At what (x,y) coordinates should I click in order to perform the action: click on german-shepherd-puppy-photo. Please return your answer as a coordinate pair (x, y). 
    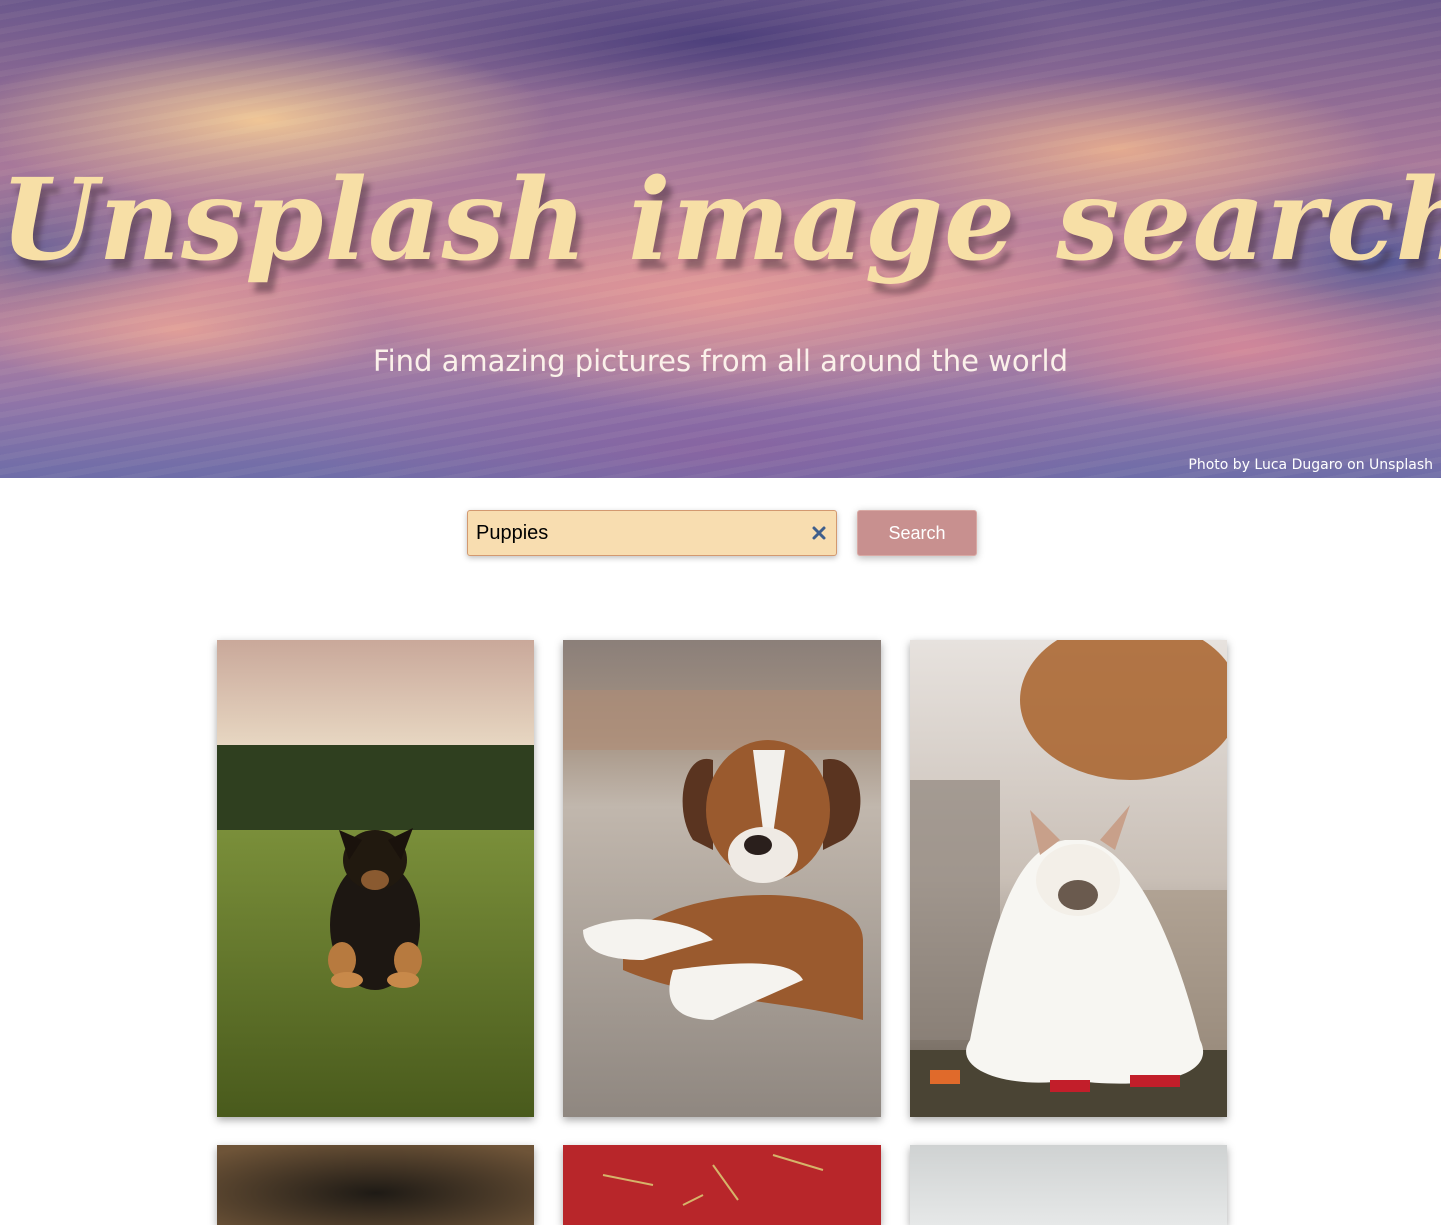
    Looking at the image, I should click on (375, 878).